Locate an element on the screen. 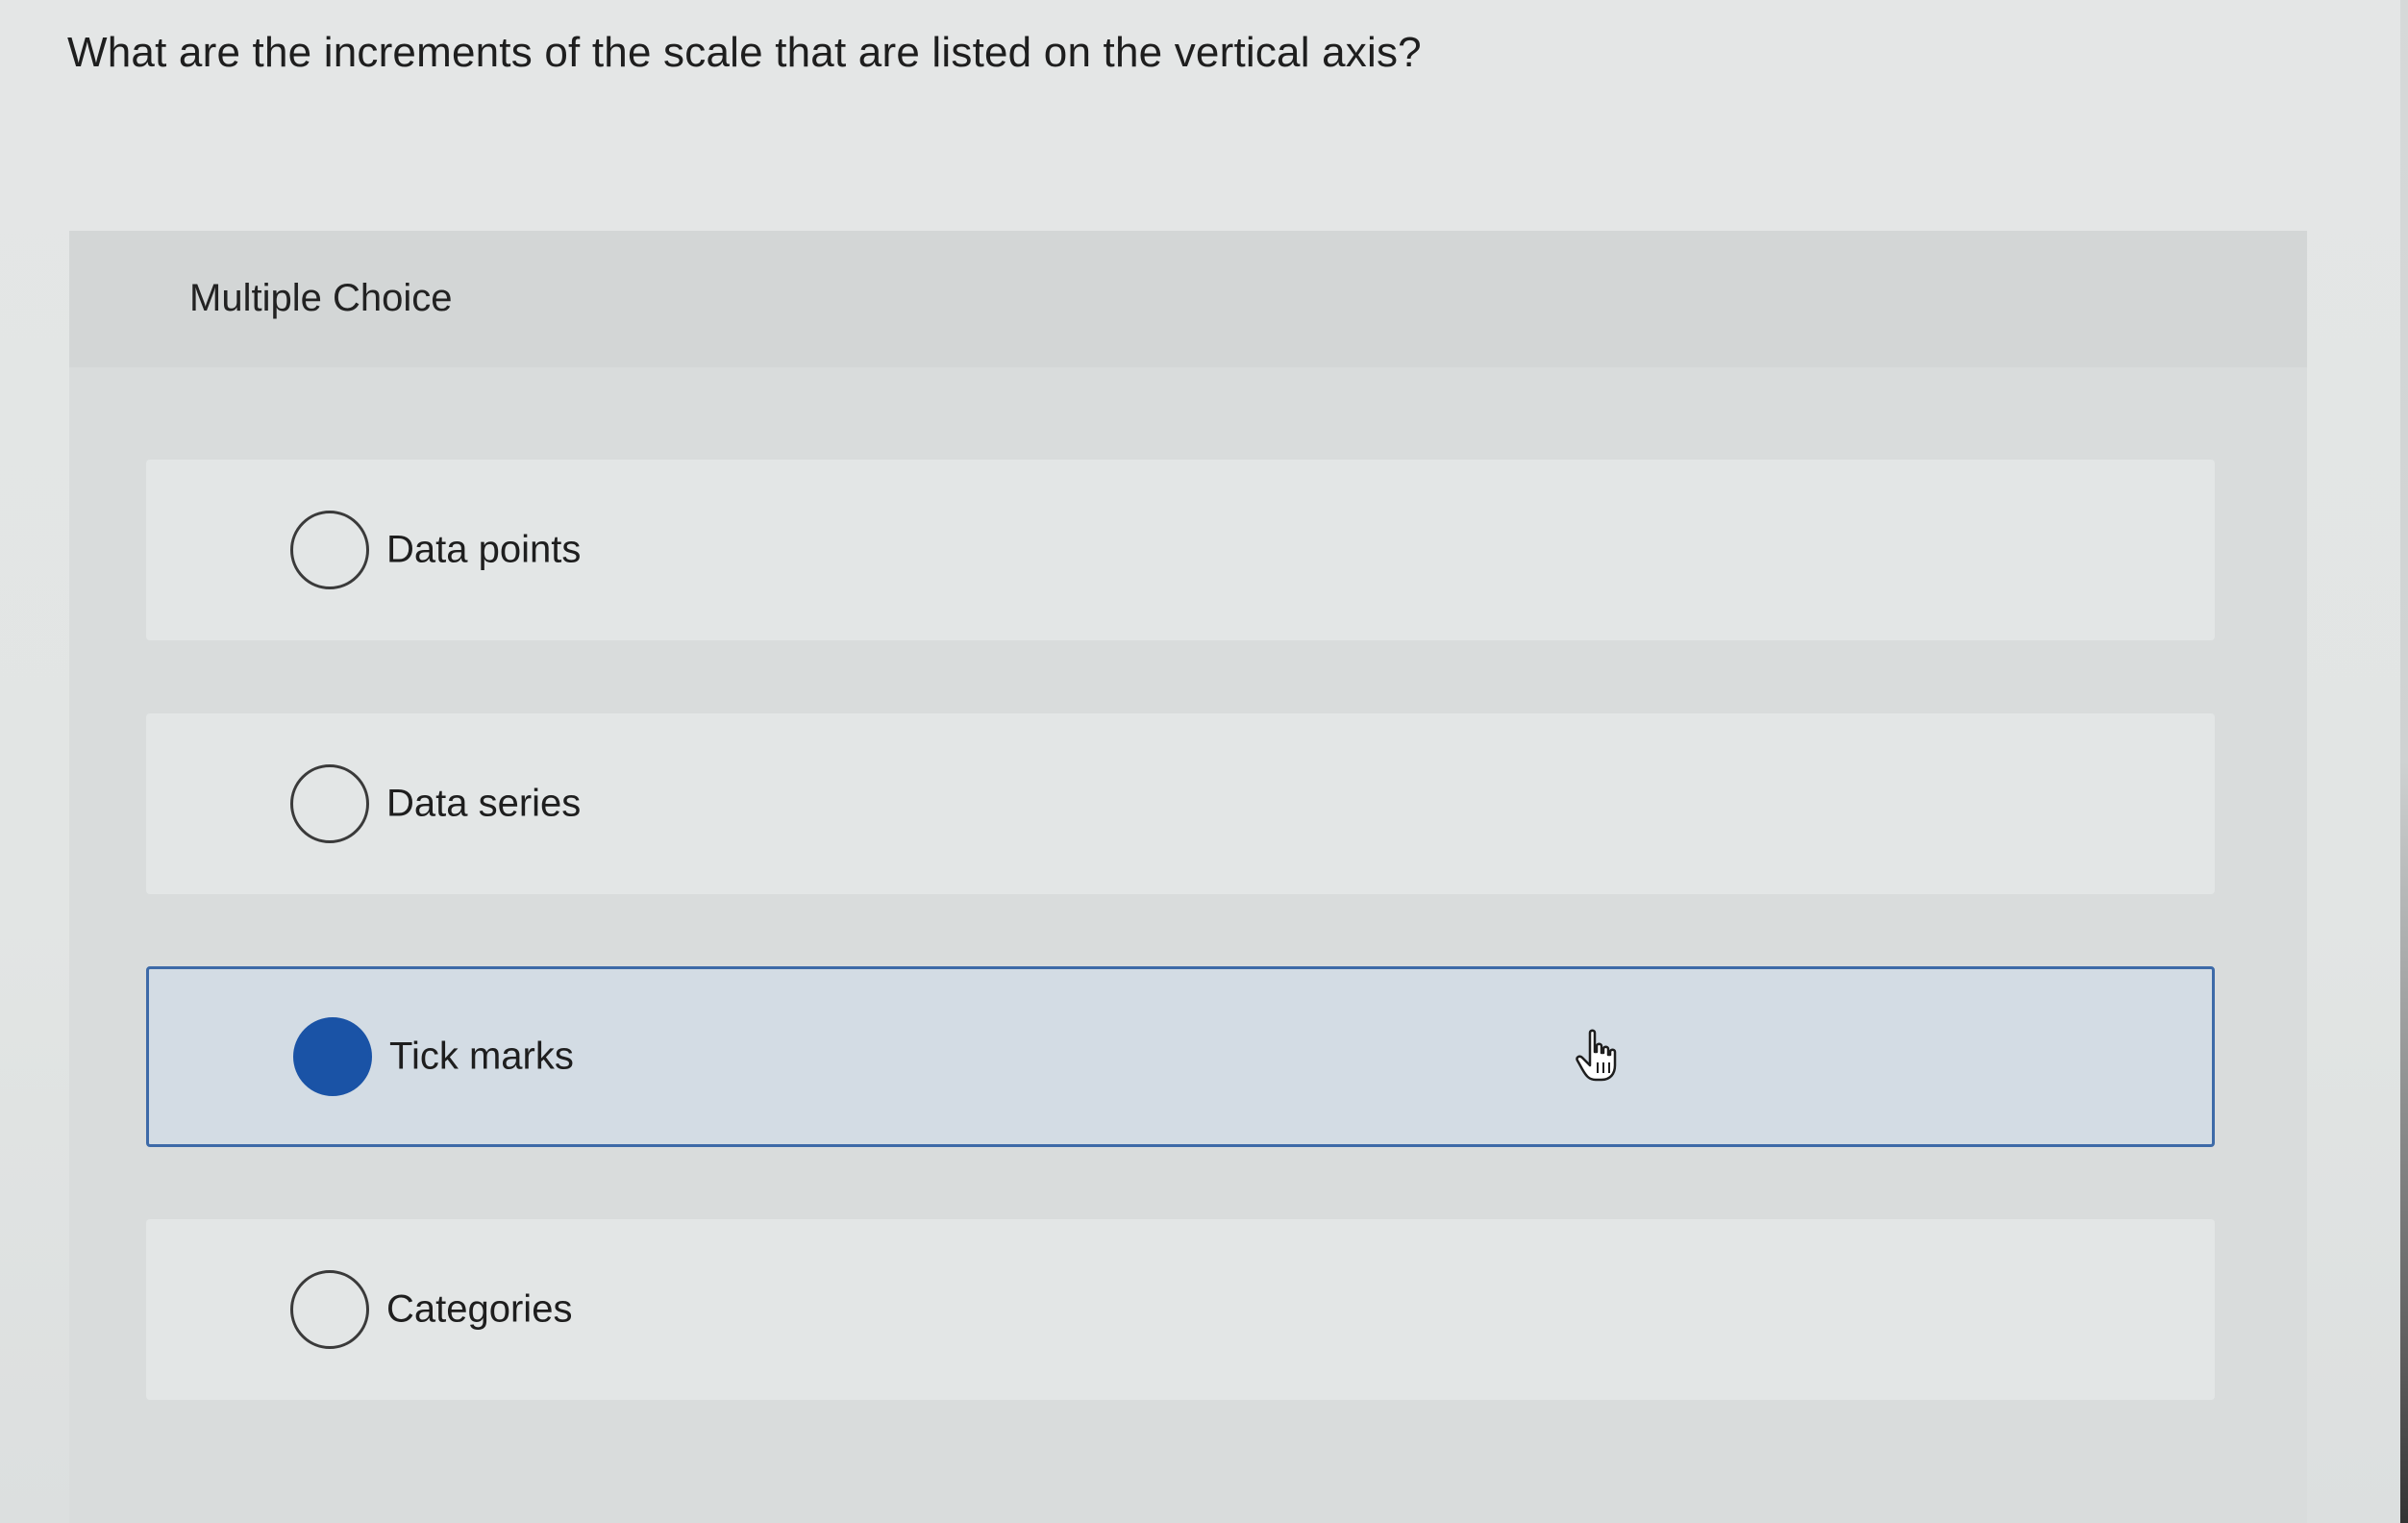  window-edge is located at coordinates (2404, 761).